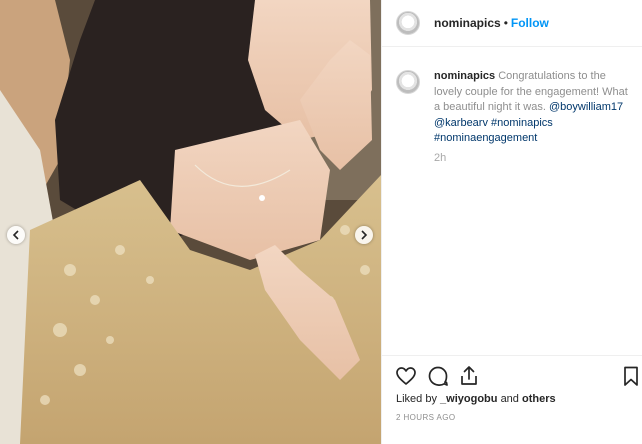 This screenshot has height=444, width=642. I want to click on header-username: nominapics, so click(467, 23).